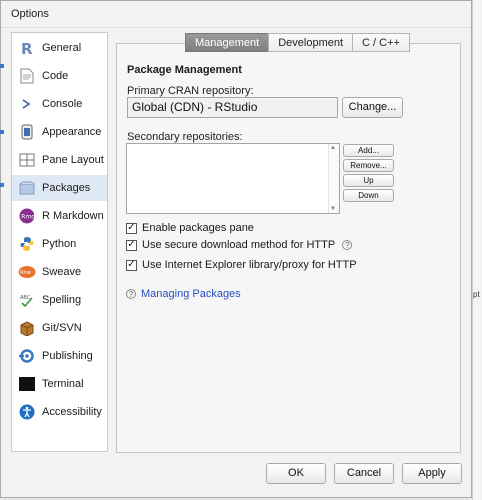 Image resolution: width=482 pixels, height=500 pixels. I want to click on sidebar-item-label: Git/SVN, so click(62, 328).